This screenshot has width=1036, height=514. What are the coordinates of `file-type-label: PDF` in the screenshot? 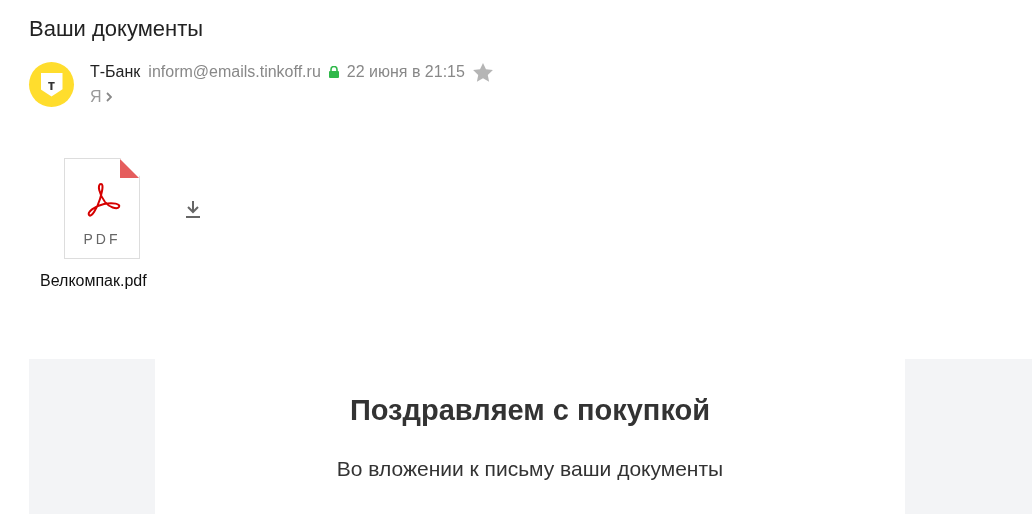 It's located at (102, 239).